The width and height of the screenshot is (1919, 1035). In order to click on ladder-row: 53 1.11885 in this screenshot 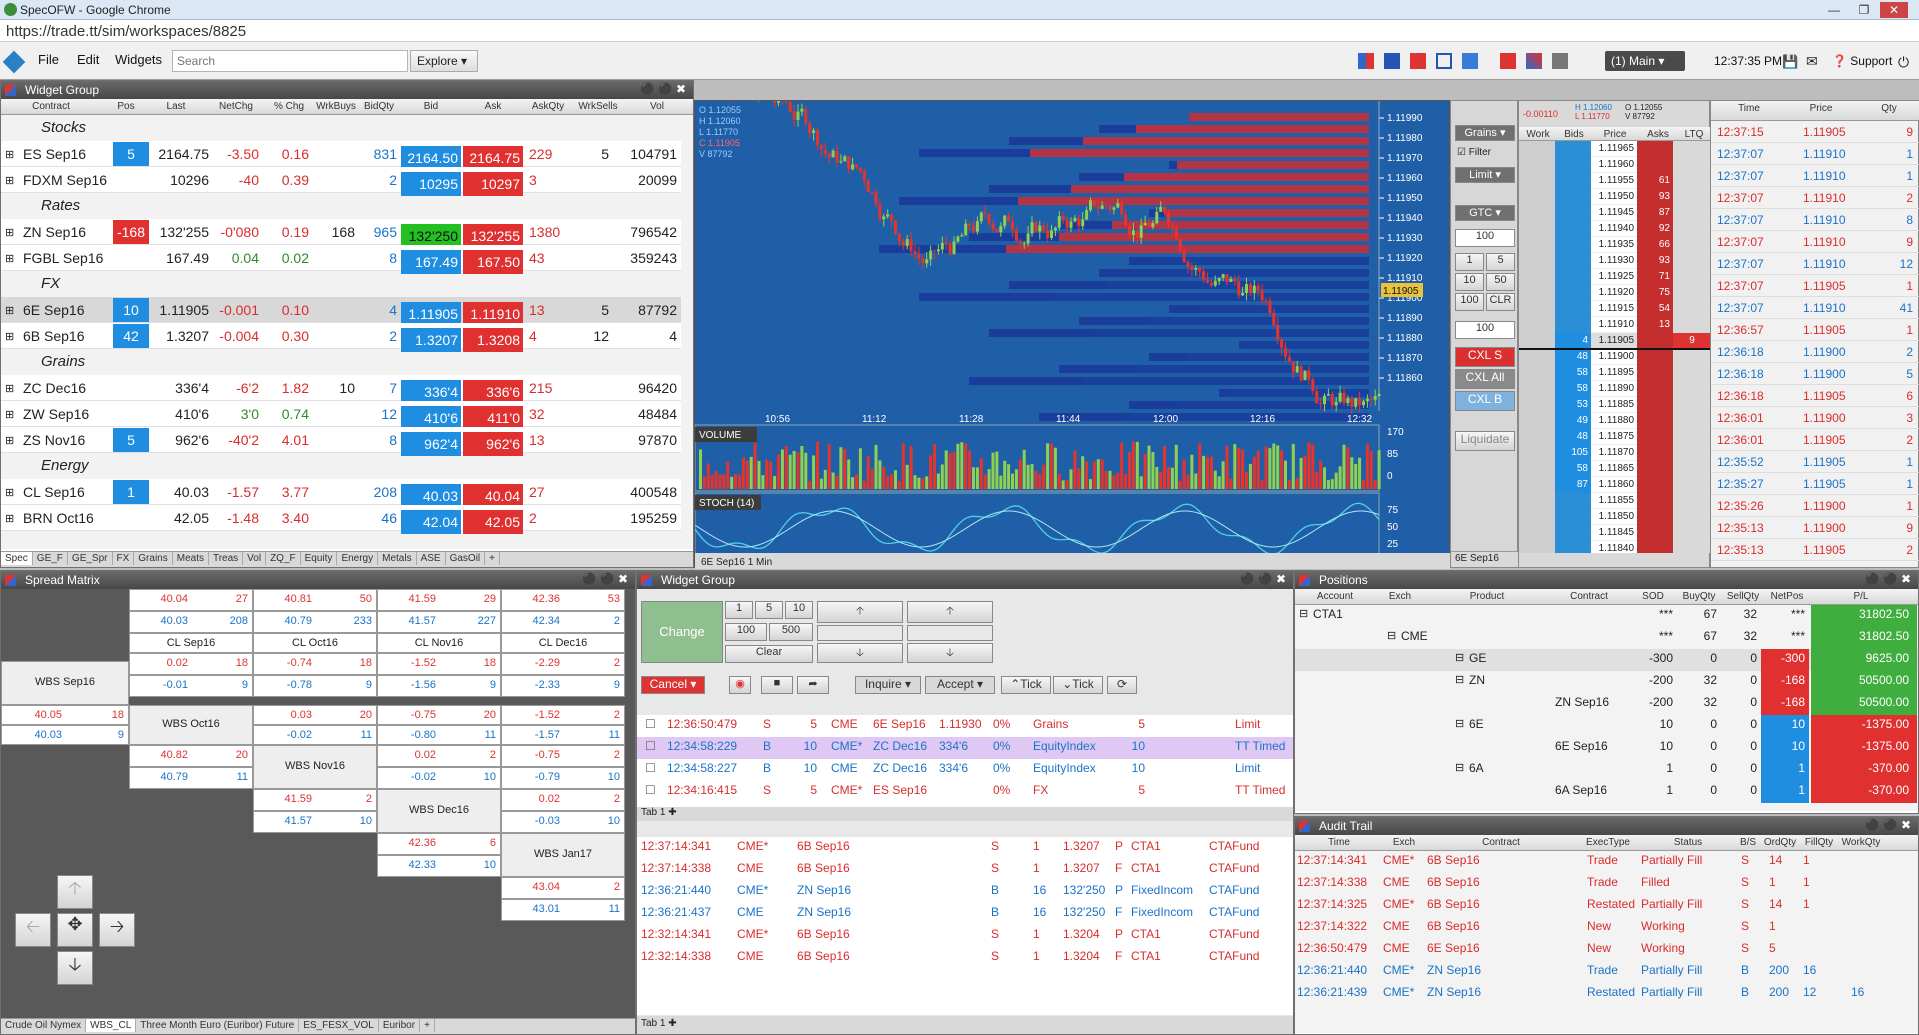, I will do `click(1615, 405)`.